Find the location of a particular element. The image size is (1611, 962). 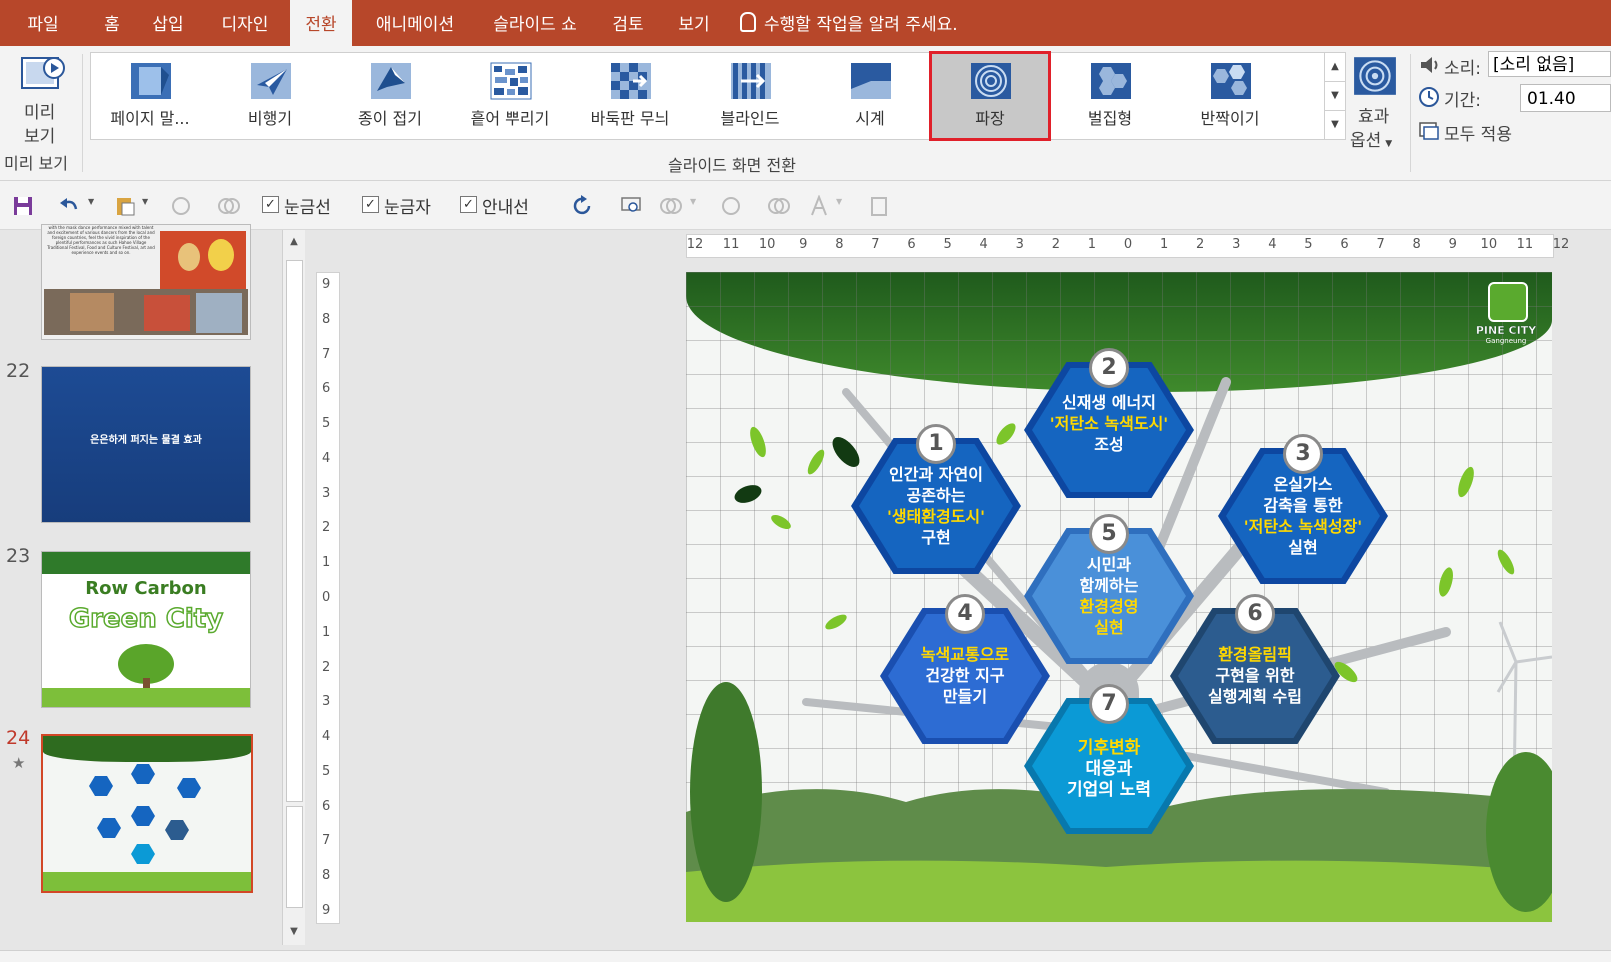

ripple-icon is located at coordinates (991, 81).